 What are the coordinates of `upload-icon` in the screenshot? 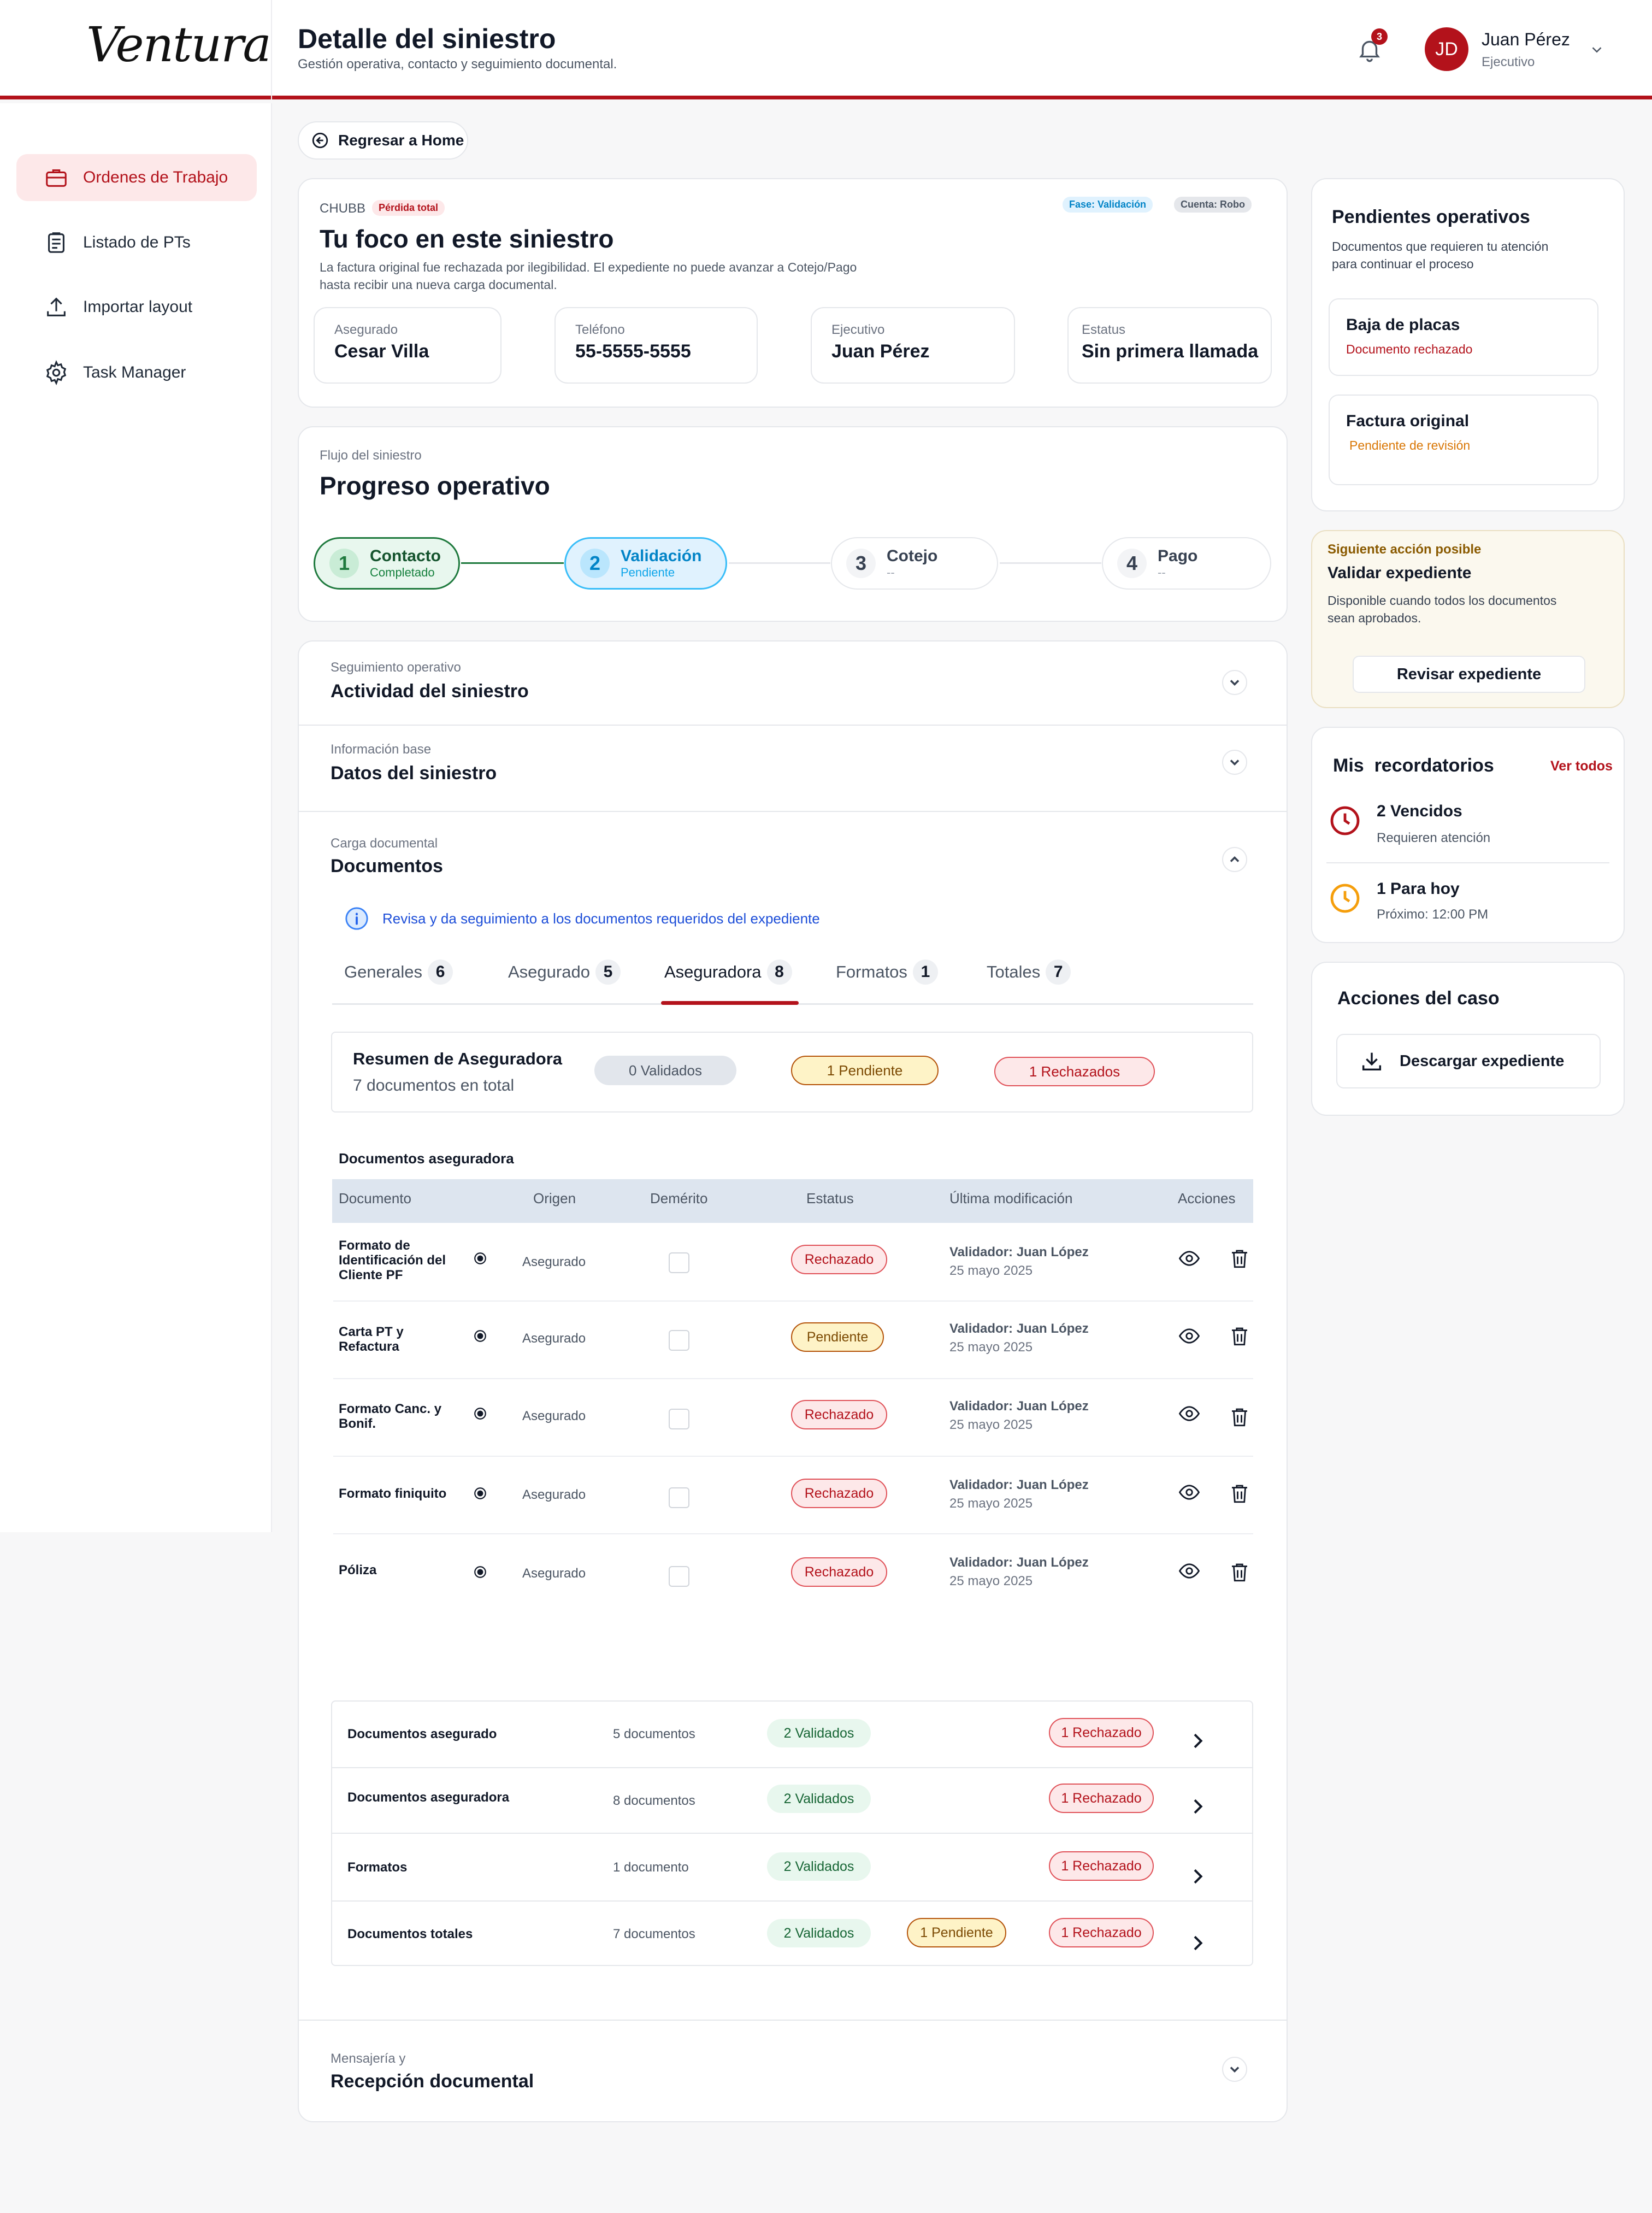 It's located at (56, 306).